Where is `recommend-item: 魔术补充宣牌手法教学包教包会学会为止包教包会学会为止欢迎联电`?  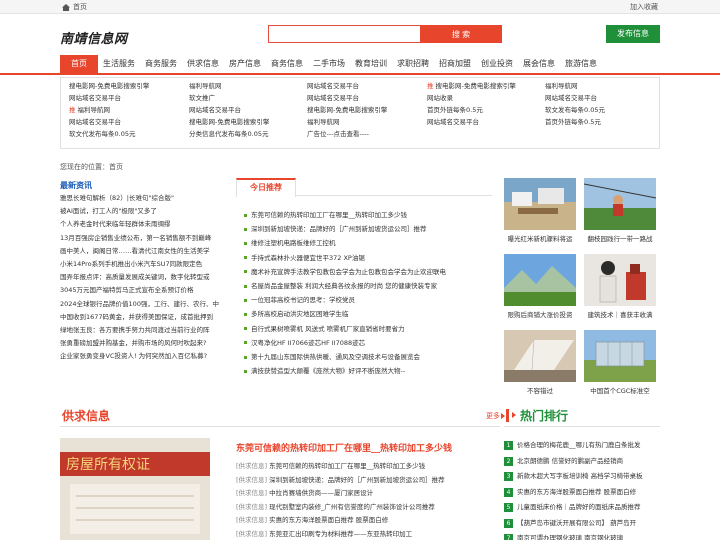
recommend-item: 魔术补充宣牌手法教学包教包会学会为止包教包会学会为止欢迎联电 is located at coordinates (364, 272).